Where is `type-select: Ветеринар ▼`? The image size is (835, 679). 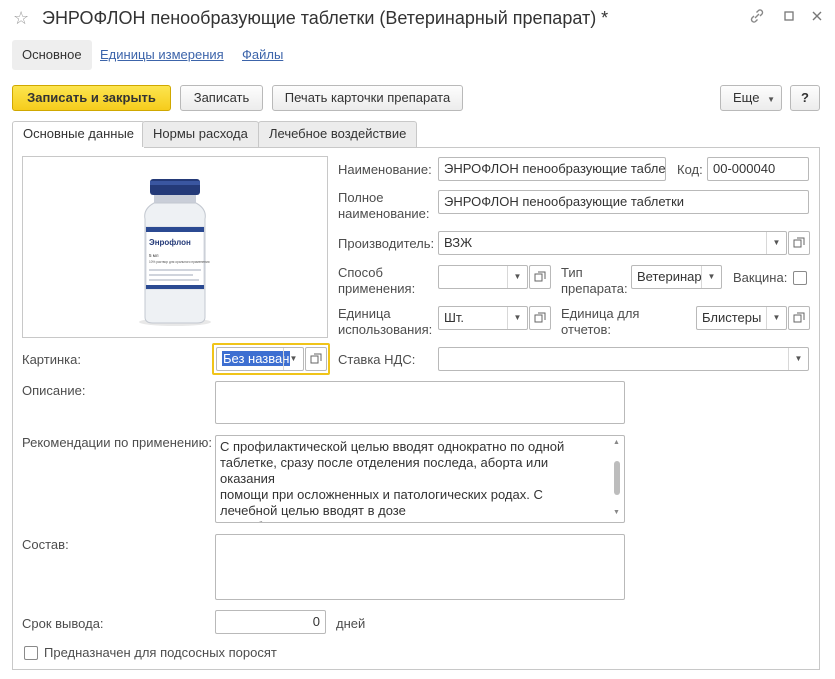 type-select: Ветеринар ▼ is located at coordinates (676, 277).